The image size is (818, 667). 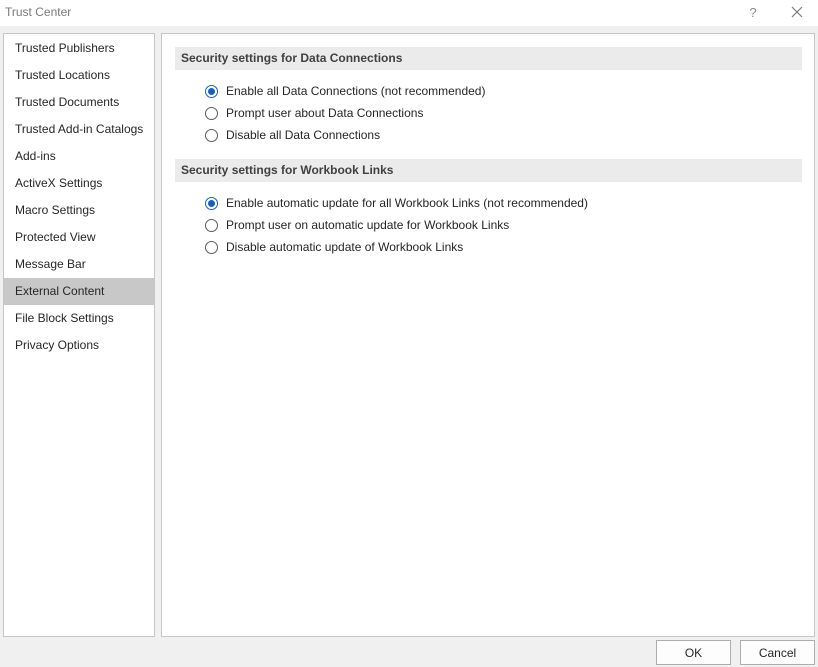 I want to click on title-bar: Trust Center ?, so click(x=409, y=13).